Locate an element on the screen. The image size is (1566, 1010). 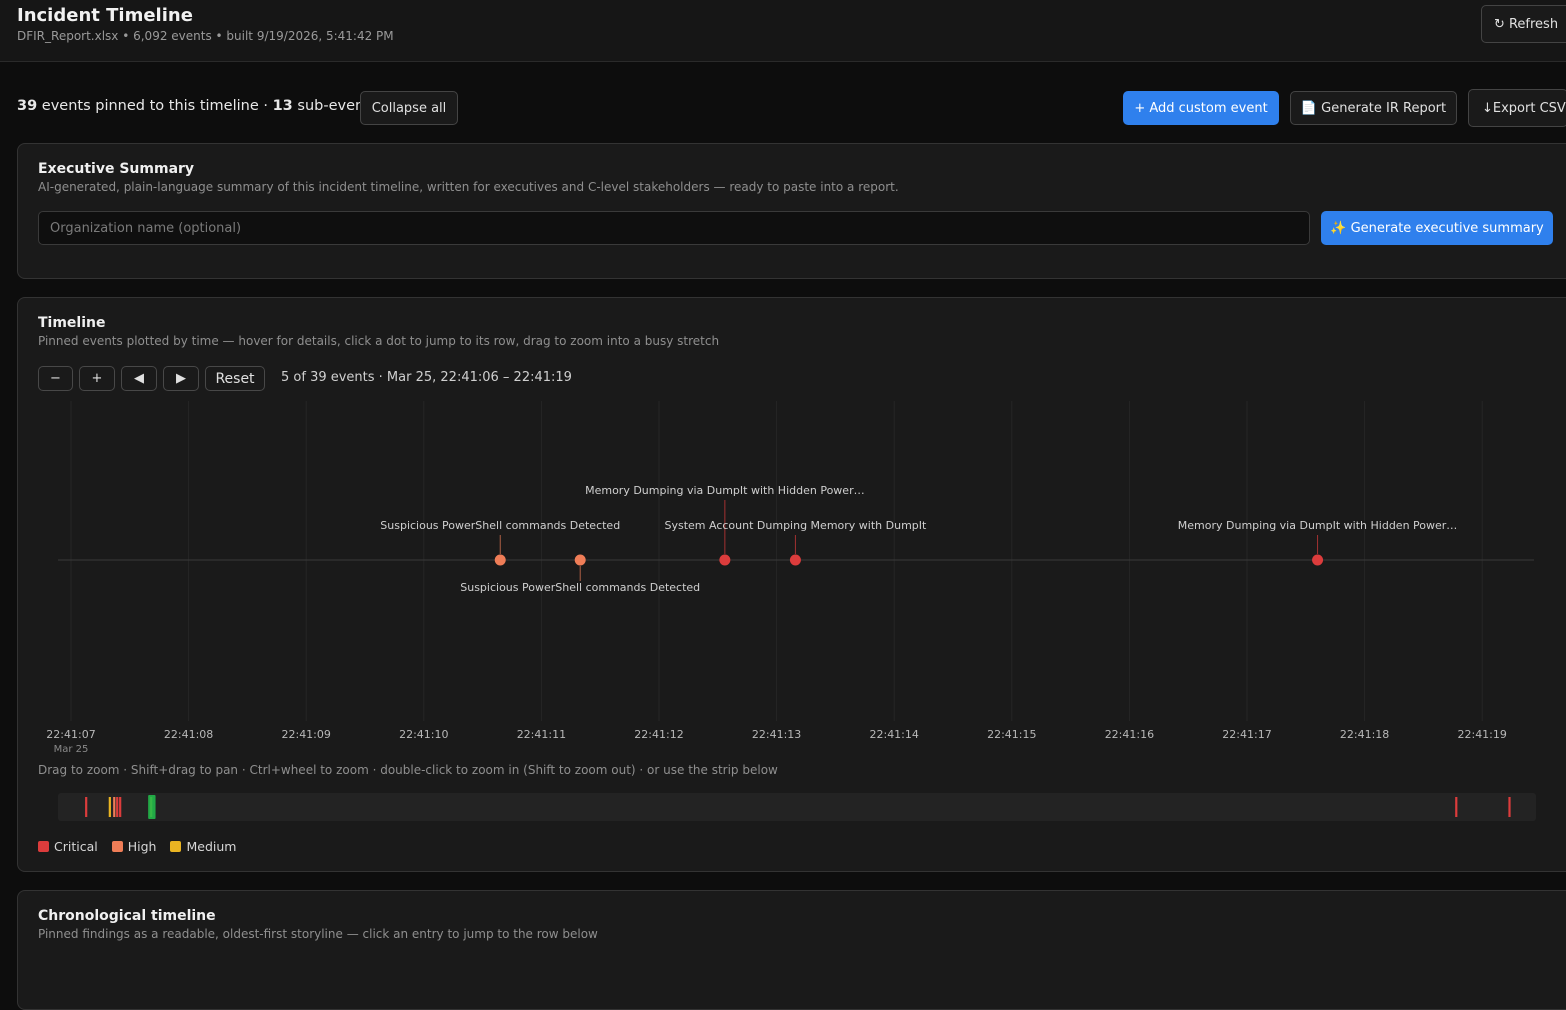
date-label: Mar 25 is located at coordinates (71, 749).